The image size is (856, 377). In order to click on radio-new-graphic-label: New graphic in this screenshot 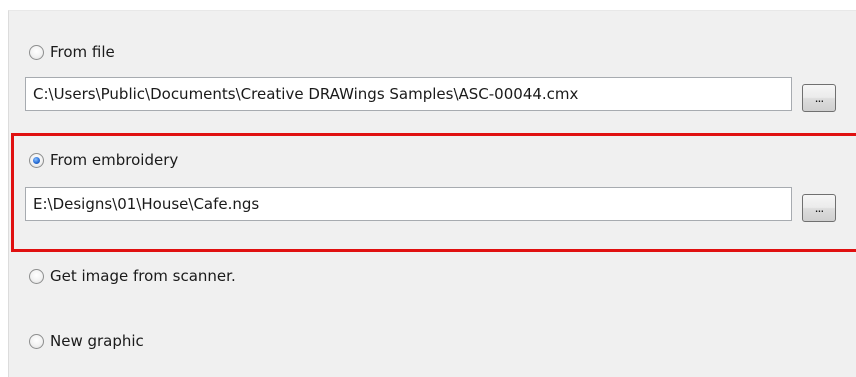, I will do `click(97, 341)`.